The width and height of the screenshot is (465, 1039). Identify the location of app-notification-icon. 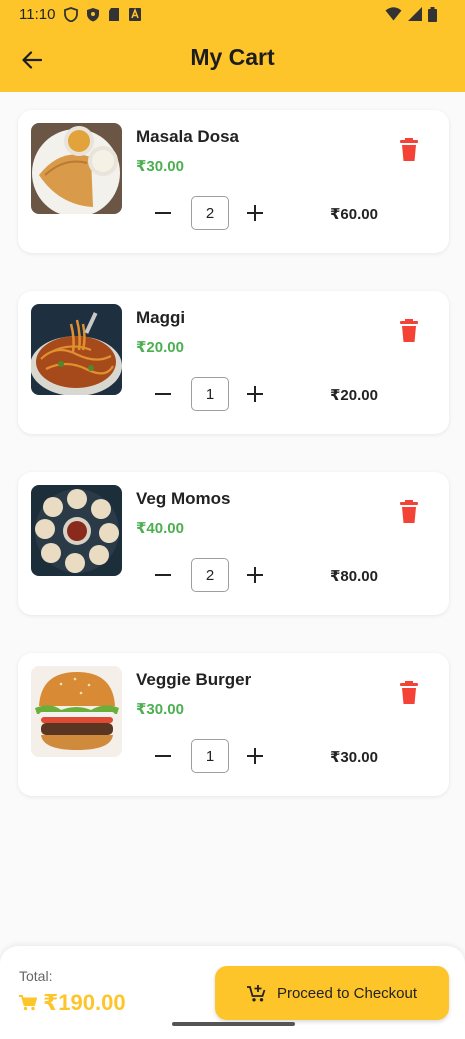
(135, 14).